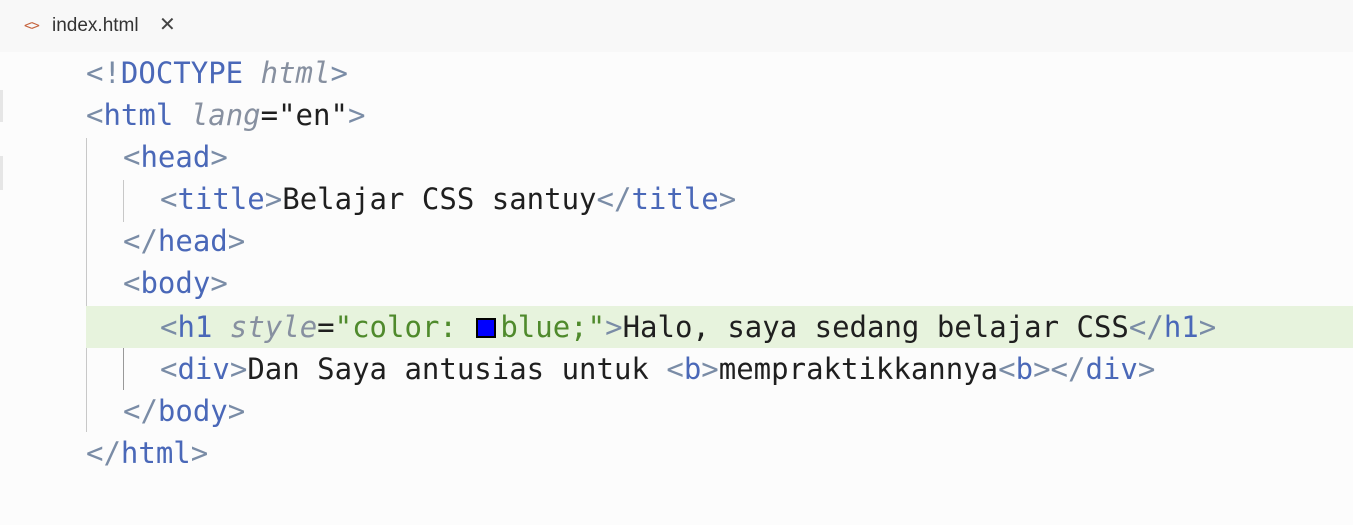  What do you see at coordinates (486, 328) in the screenshot?
I see `color-swatch-icon` at bounding box center [486, 328].